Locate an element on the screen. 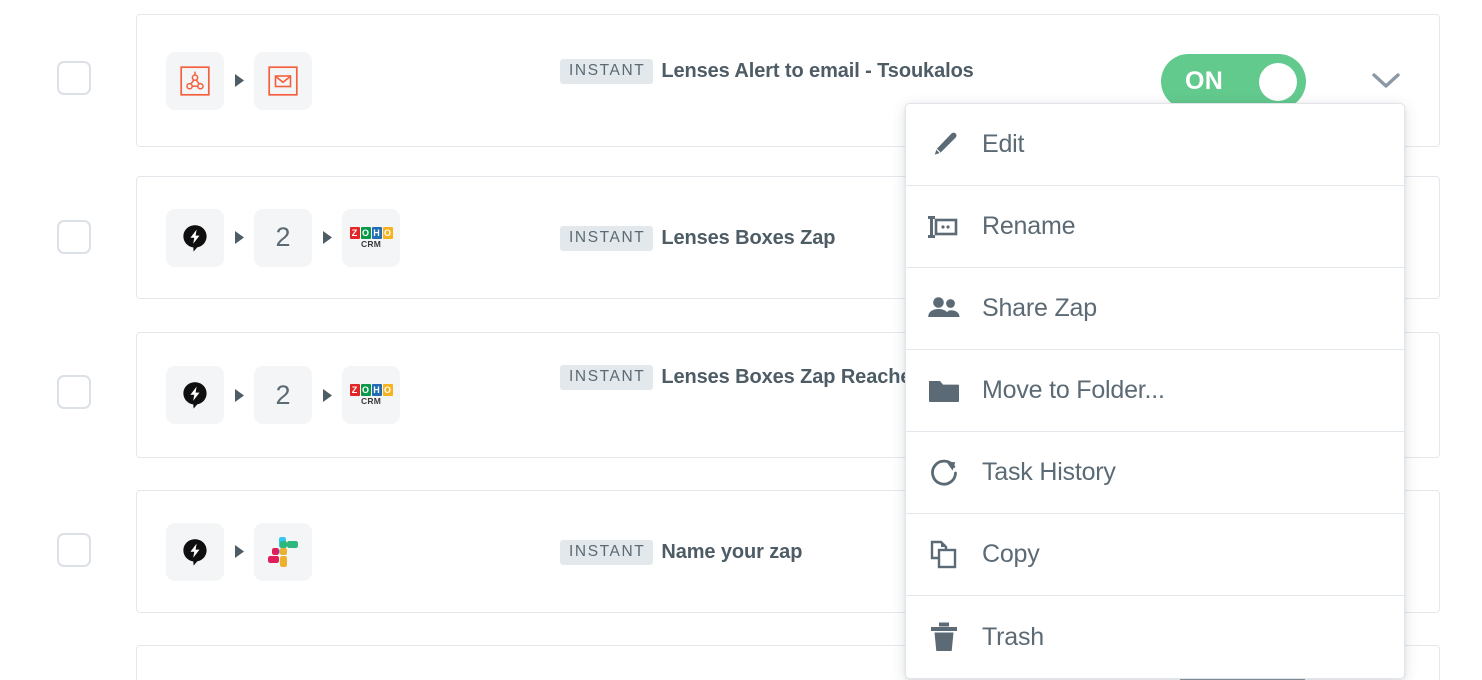  toggle-knob is located at coordinates (1278, 81).